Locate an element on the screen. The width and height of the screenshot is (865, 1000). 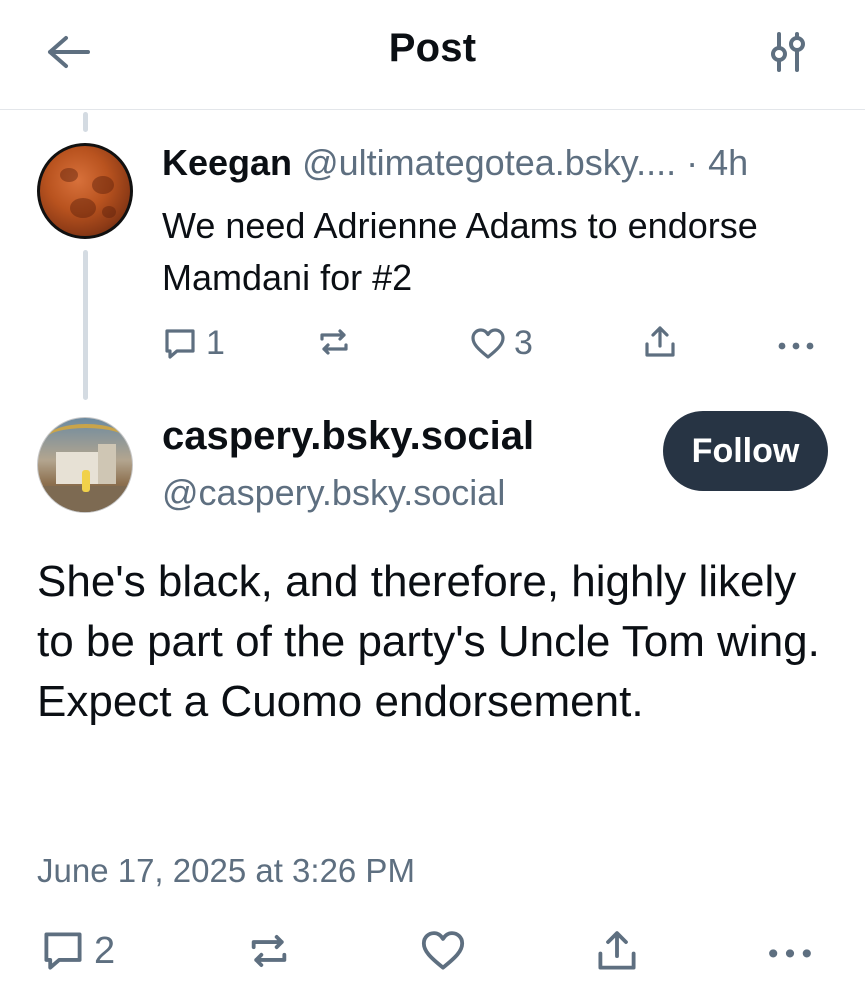
parent-post-meta: Keegan @ultimategotea.bsky.... · 4h is located at coordinates (455, 163).